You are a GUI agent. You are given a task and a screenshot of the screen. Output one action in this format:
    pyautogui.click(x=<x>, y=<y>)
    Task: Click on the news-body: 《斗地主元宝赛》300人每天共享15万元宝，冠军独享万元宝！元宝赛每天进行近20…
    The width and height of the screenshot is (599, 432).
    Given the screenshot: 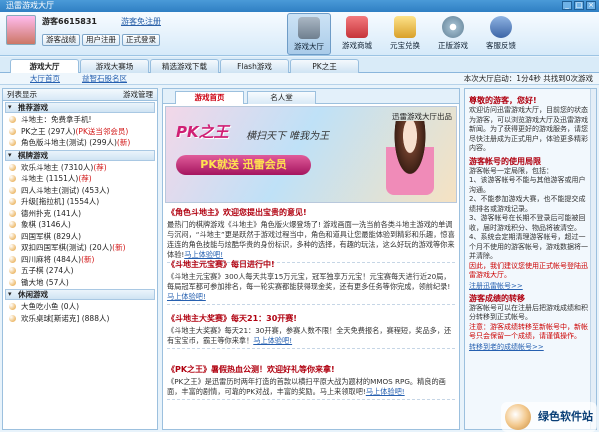 What is the action you would take?
    pyautogui.click(x=311, y=287)
    